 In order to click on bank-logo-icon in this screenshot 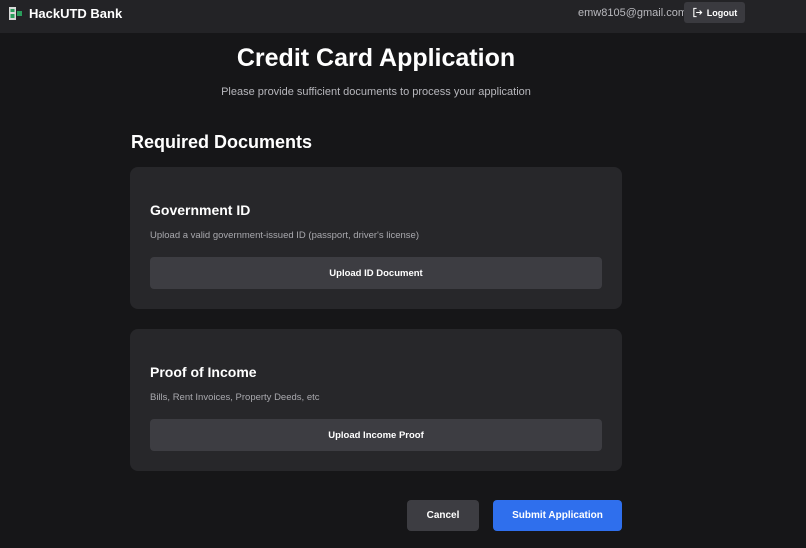, I will do `click(15, 13)`.